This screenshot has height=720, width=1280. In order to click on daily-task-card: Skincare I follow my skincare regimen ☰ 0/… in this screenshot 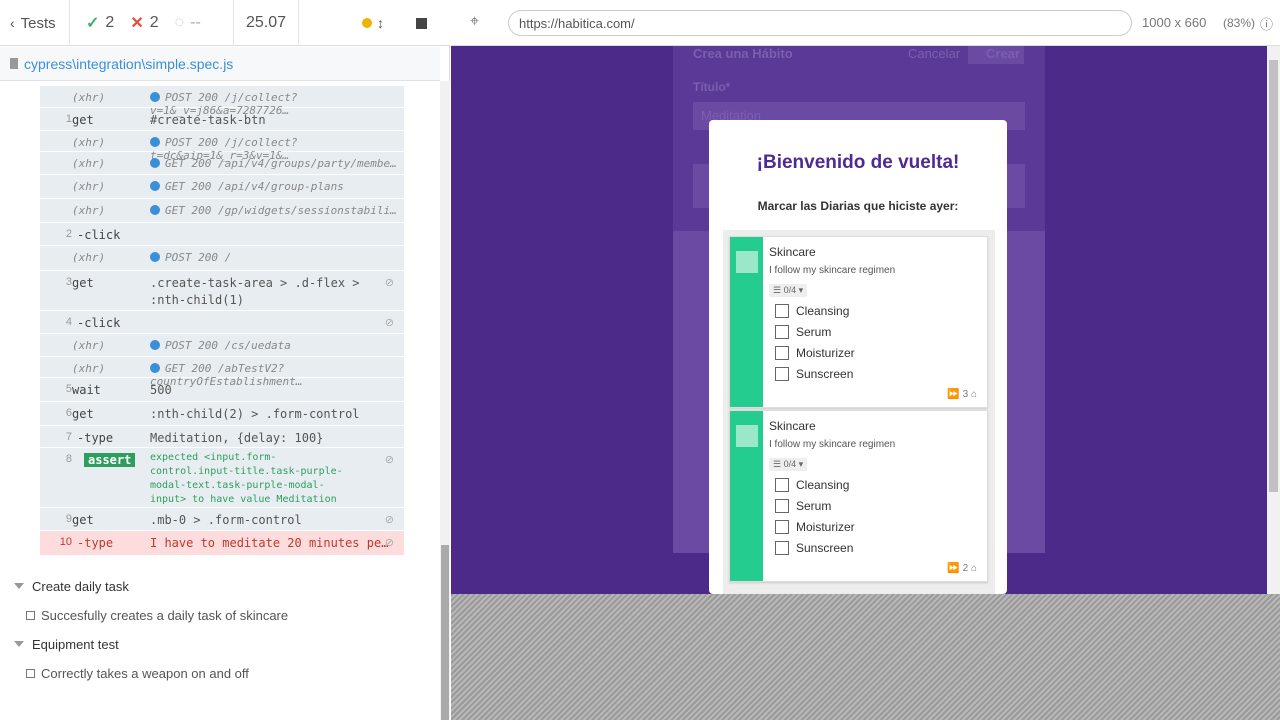, I will do `click(858, 322)`.